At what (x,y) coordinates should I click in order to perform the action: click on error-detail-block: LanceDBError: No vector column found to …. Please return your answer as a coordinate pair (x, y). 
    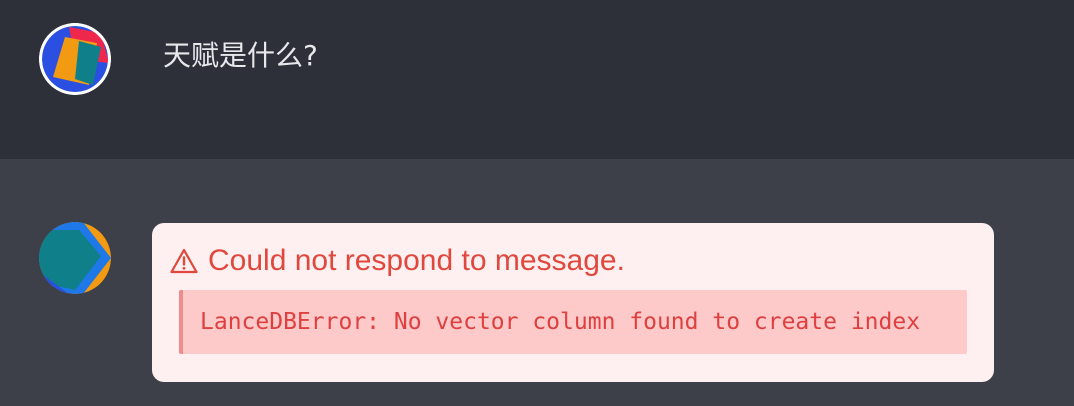
    Looking at the image, I should click on (573, 322).